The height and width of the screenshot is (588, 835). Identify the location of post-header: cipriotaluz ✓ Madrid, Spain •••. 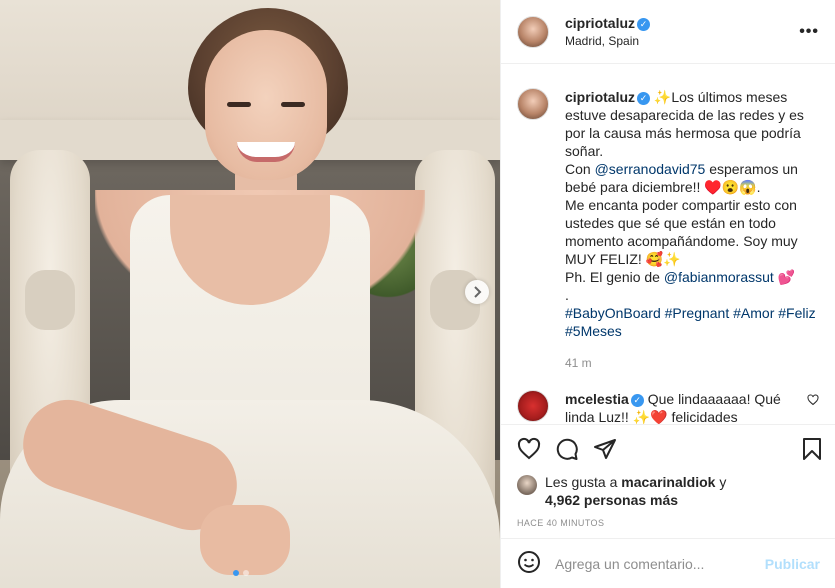
(668, 32).